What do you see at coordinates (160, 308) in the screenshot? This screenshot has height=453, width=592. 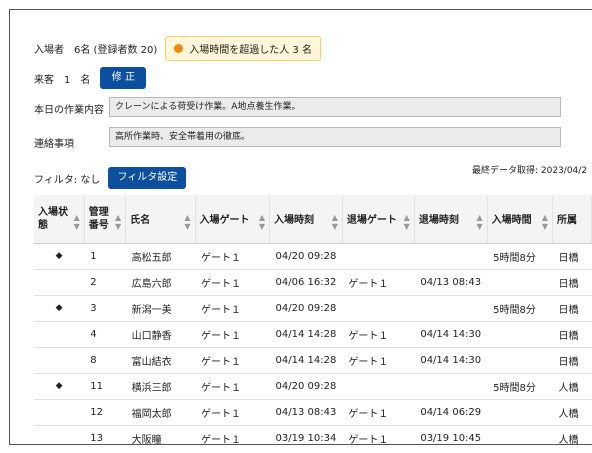 I see `name-cell: 新潟一美` at bounding box center [160, 308].